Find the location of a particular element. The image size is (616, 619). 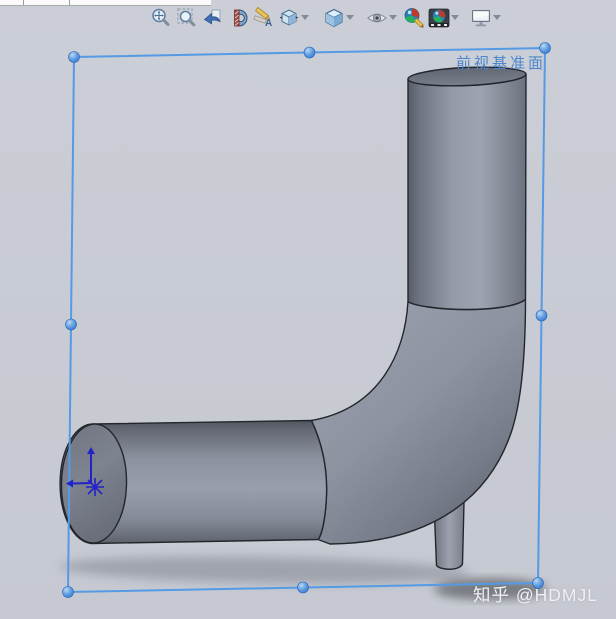

selected-plane-label: 前视基准面 is located at coordinates (501, 62).